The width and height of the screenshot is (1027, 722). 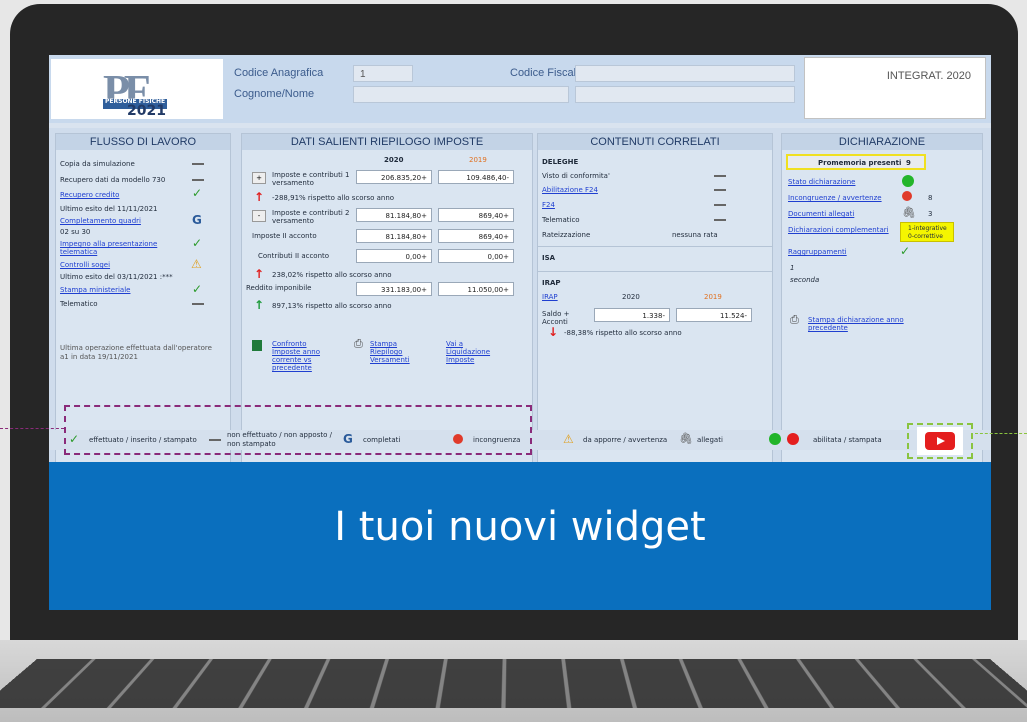 I want to click on reddito-2019: 11.050,00+, so click(x=476, y=289).